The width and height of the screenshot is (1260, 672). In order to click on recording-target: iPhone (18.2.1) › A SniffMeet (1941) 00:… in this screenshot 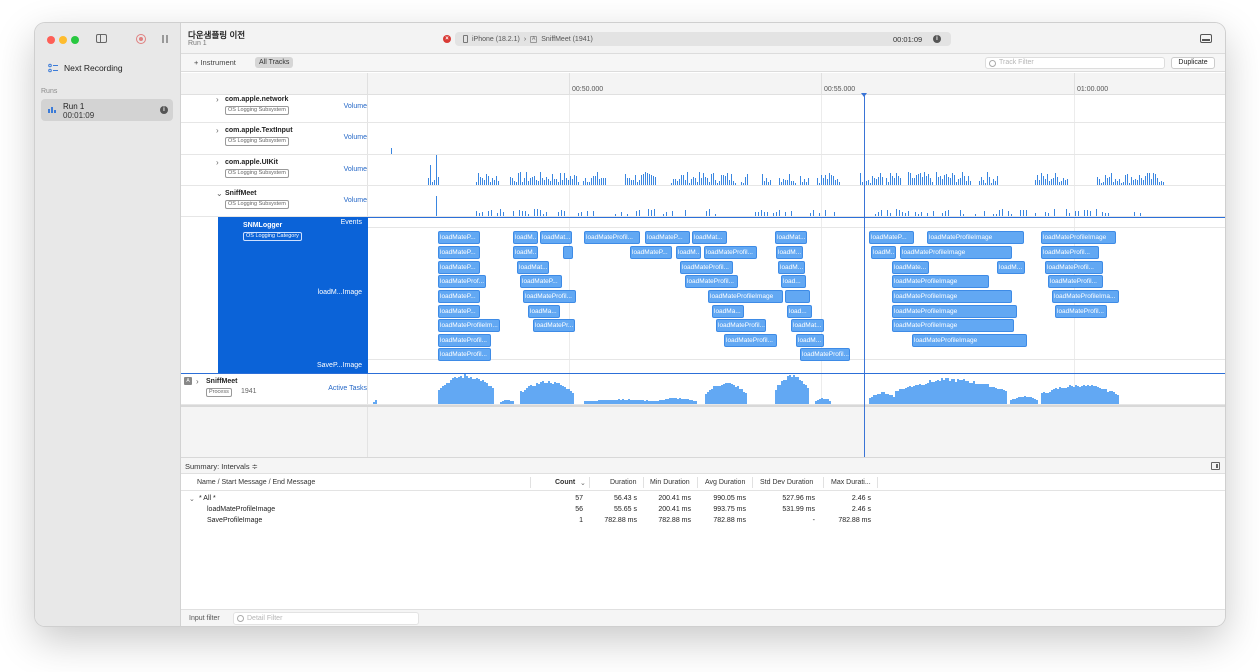, I will do `click(703, 39)`.